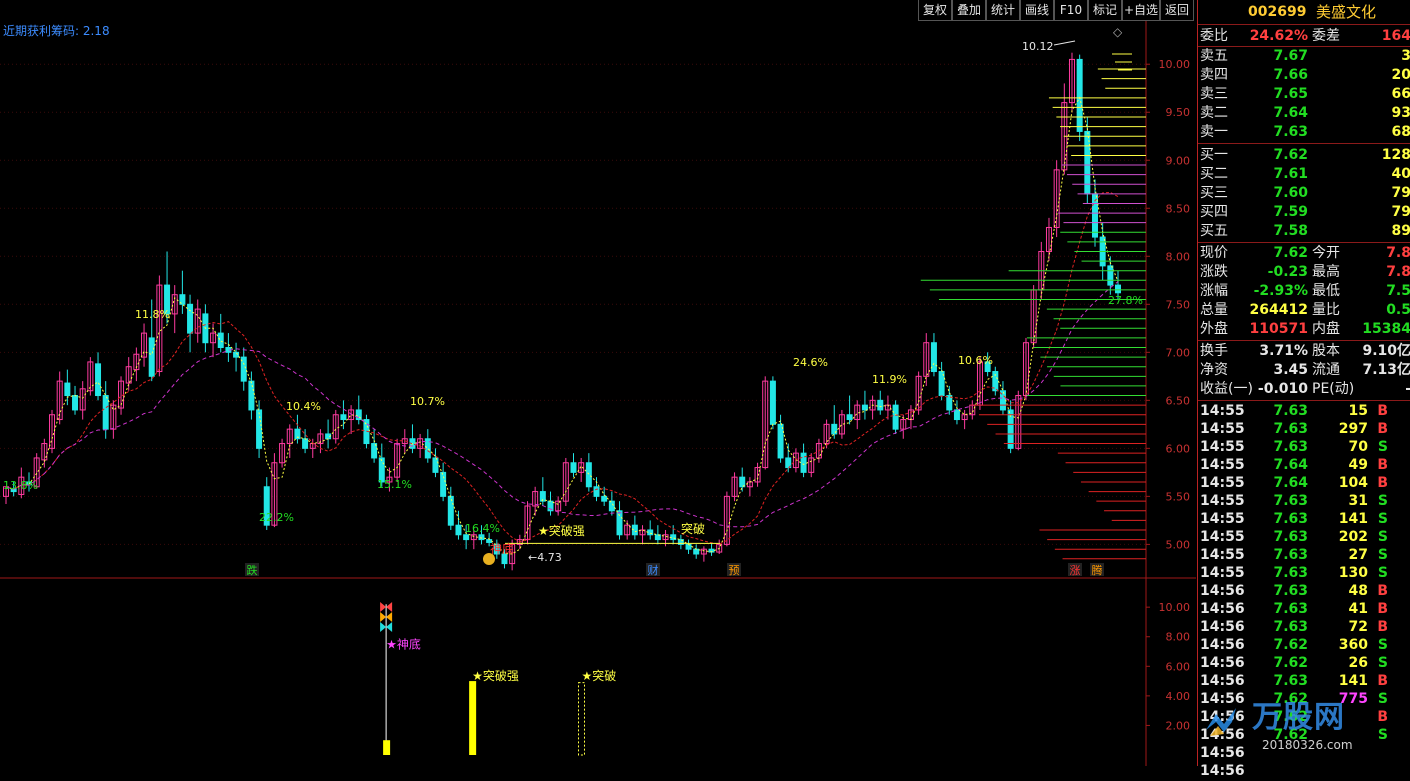 This screenshot has height=781, width=1410. Describe the element at coordinates (1214, 291) in the screenshot. I see `quote-label: 涨幅` at that location.